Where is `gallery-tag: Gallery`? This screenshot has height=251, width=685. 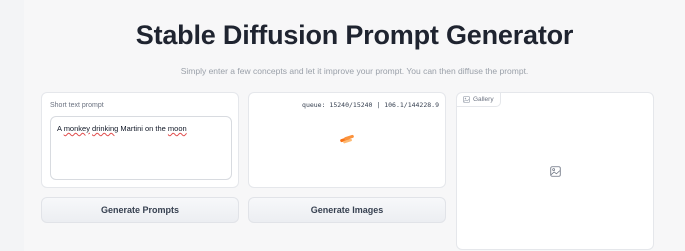
gallery-tag: Gallery is located at coordinates (479, 100).